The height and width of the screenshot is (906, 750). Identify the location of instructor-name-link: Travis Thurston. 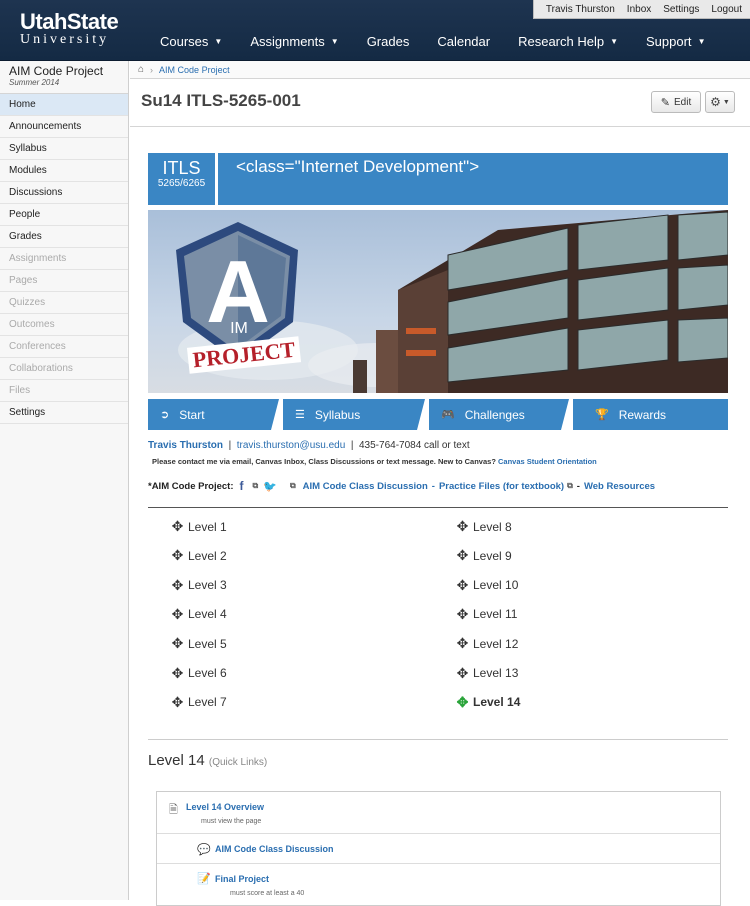
(185, 445).